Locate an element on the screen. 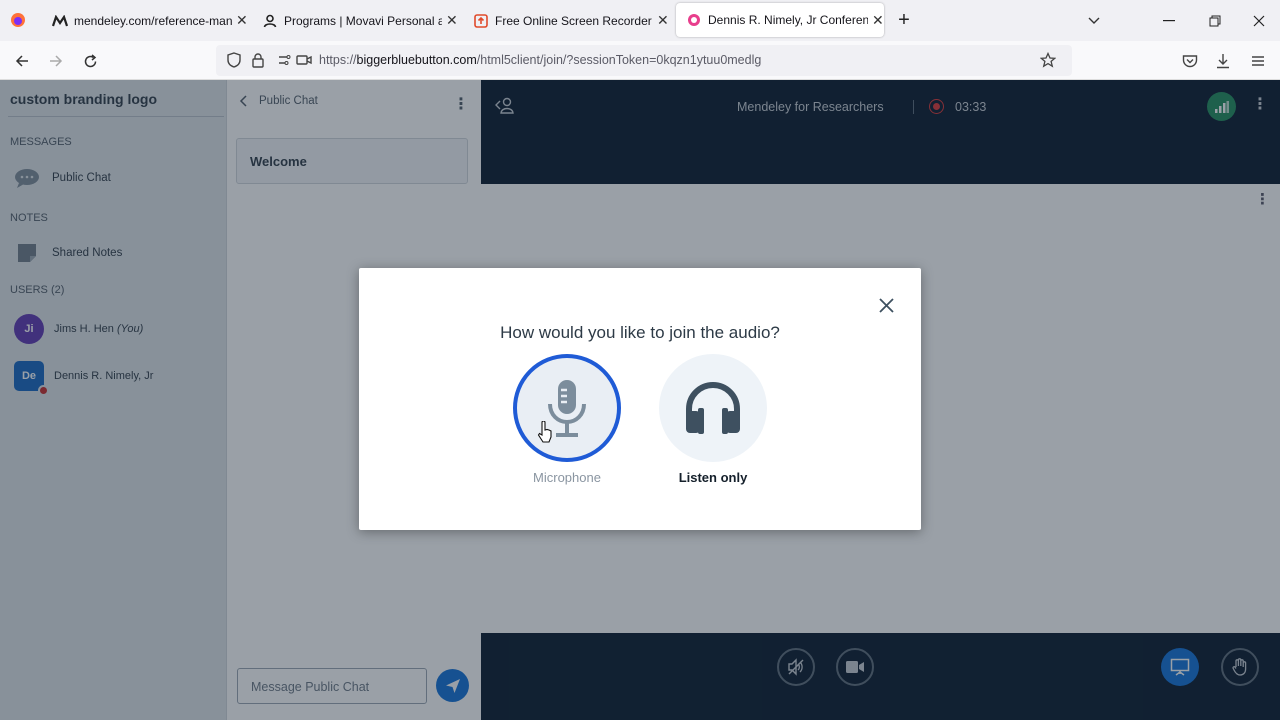 The image size is (1280, 720). user-icon is located at coordinates (270, 21).